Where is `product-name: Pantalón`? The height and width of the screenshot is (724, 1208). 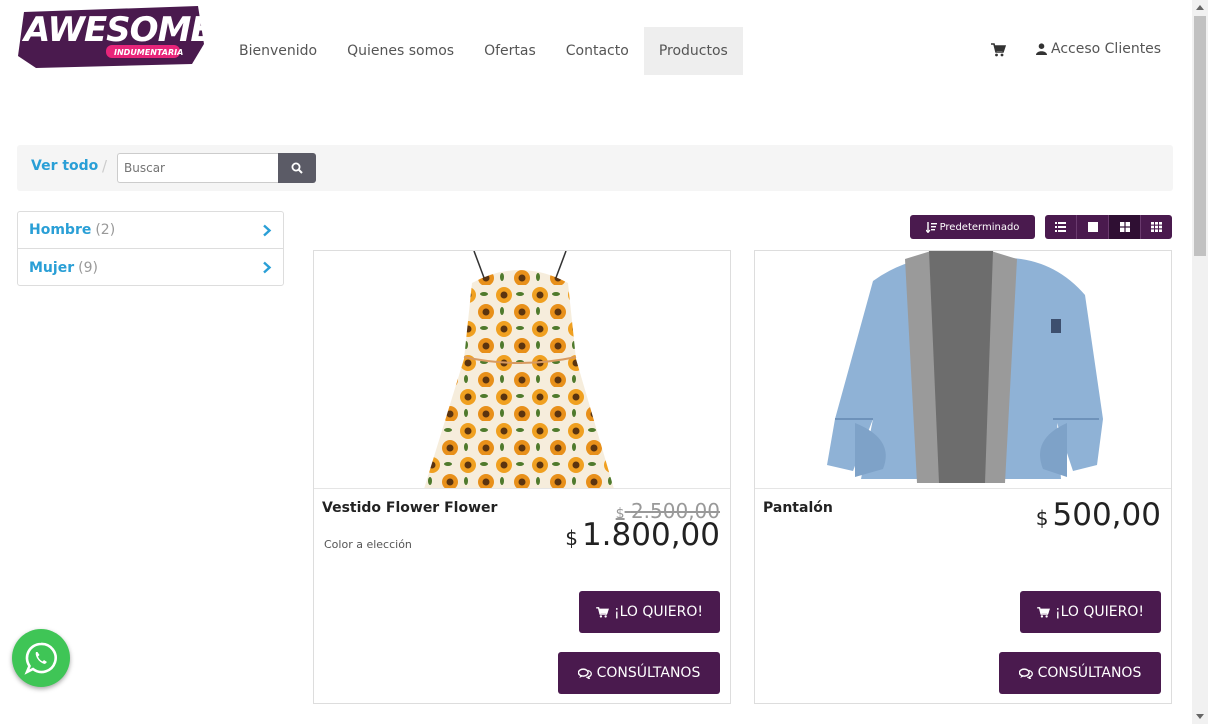 product-name: Pantalón is located at coordinates (798, 508).